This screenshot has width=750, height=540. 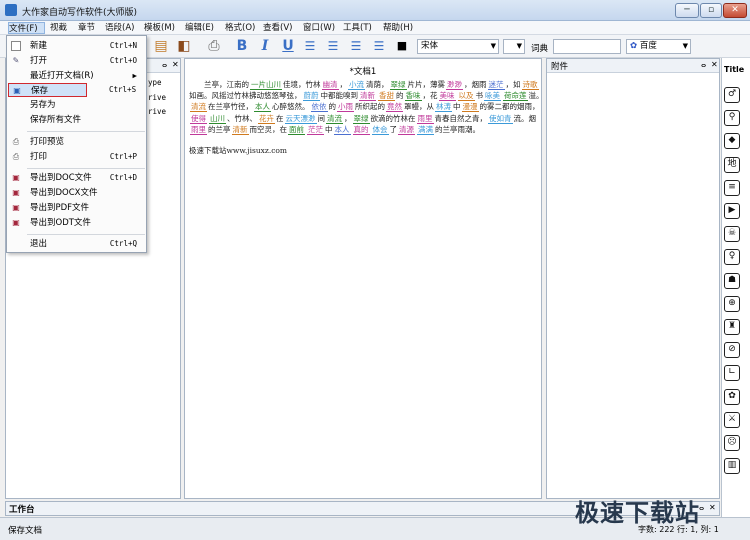 What do you see at coordinates (268, 129) in the screenshot?
I see `paragraph-text: 而空灵，在` at bounding box center [268, 129].